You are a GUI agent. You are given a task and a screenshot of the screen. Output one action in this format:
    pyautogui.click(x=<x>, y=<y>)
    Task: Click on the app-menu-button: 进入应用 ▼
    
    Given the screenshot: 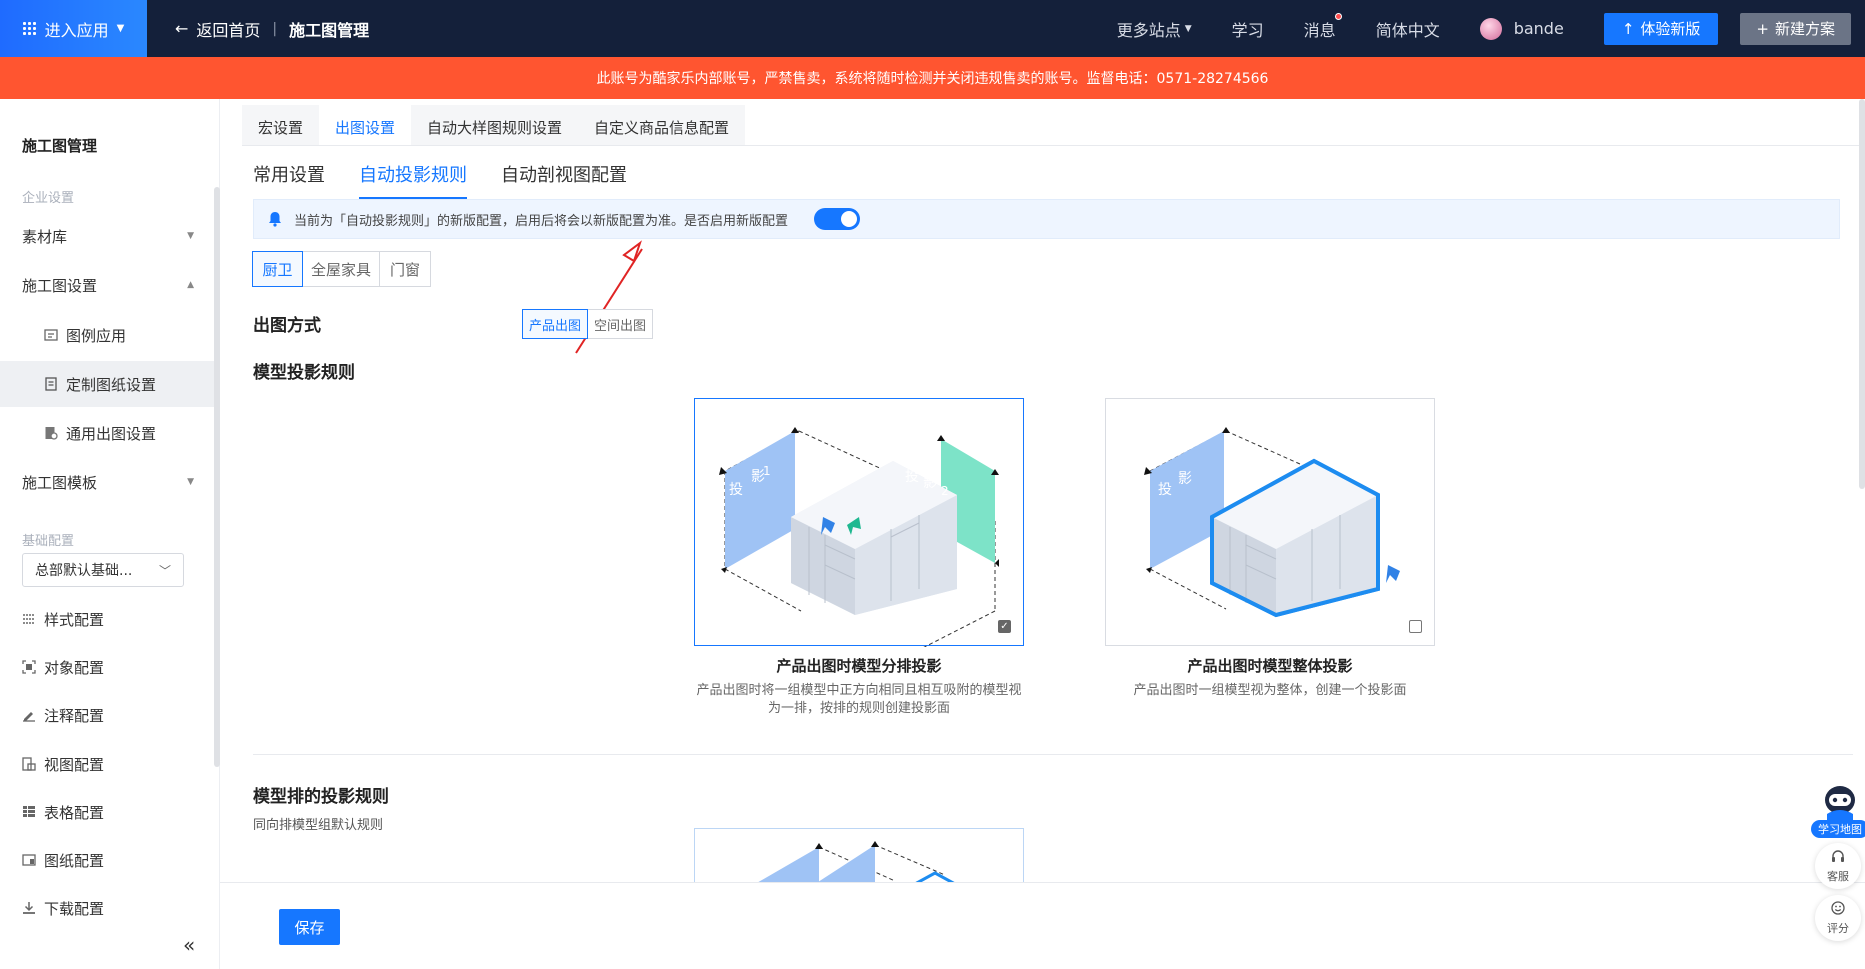 What is the action you would take?
    pyautogui.click(x=73, y=28)
    